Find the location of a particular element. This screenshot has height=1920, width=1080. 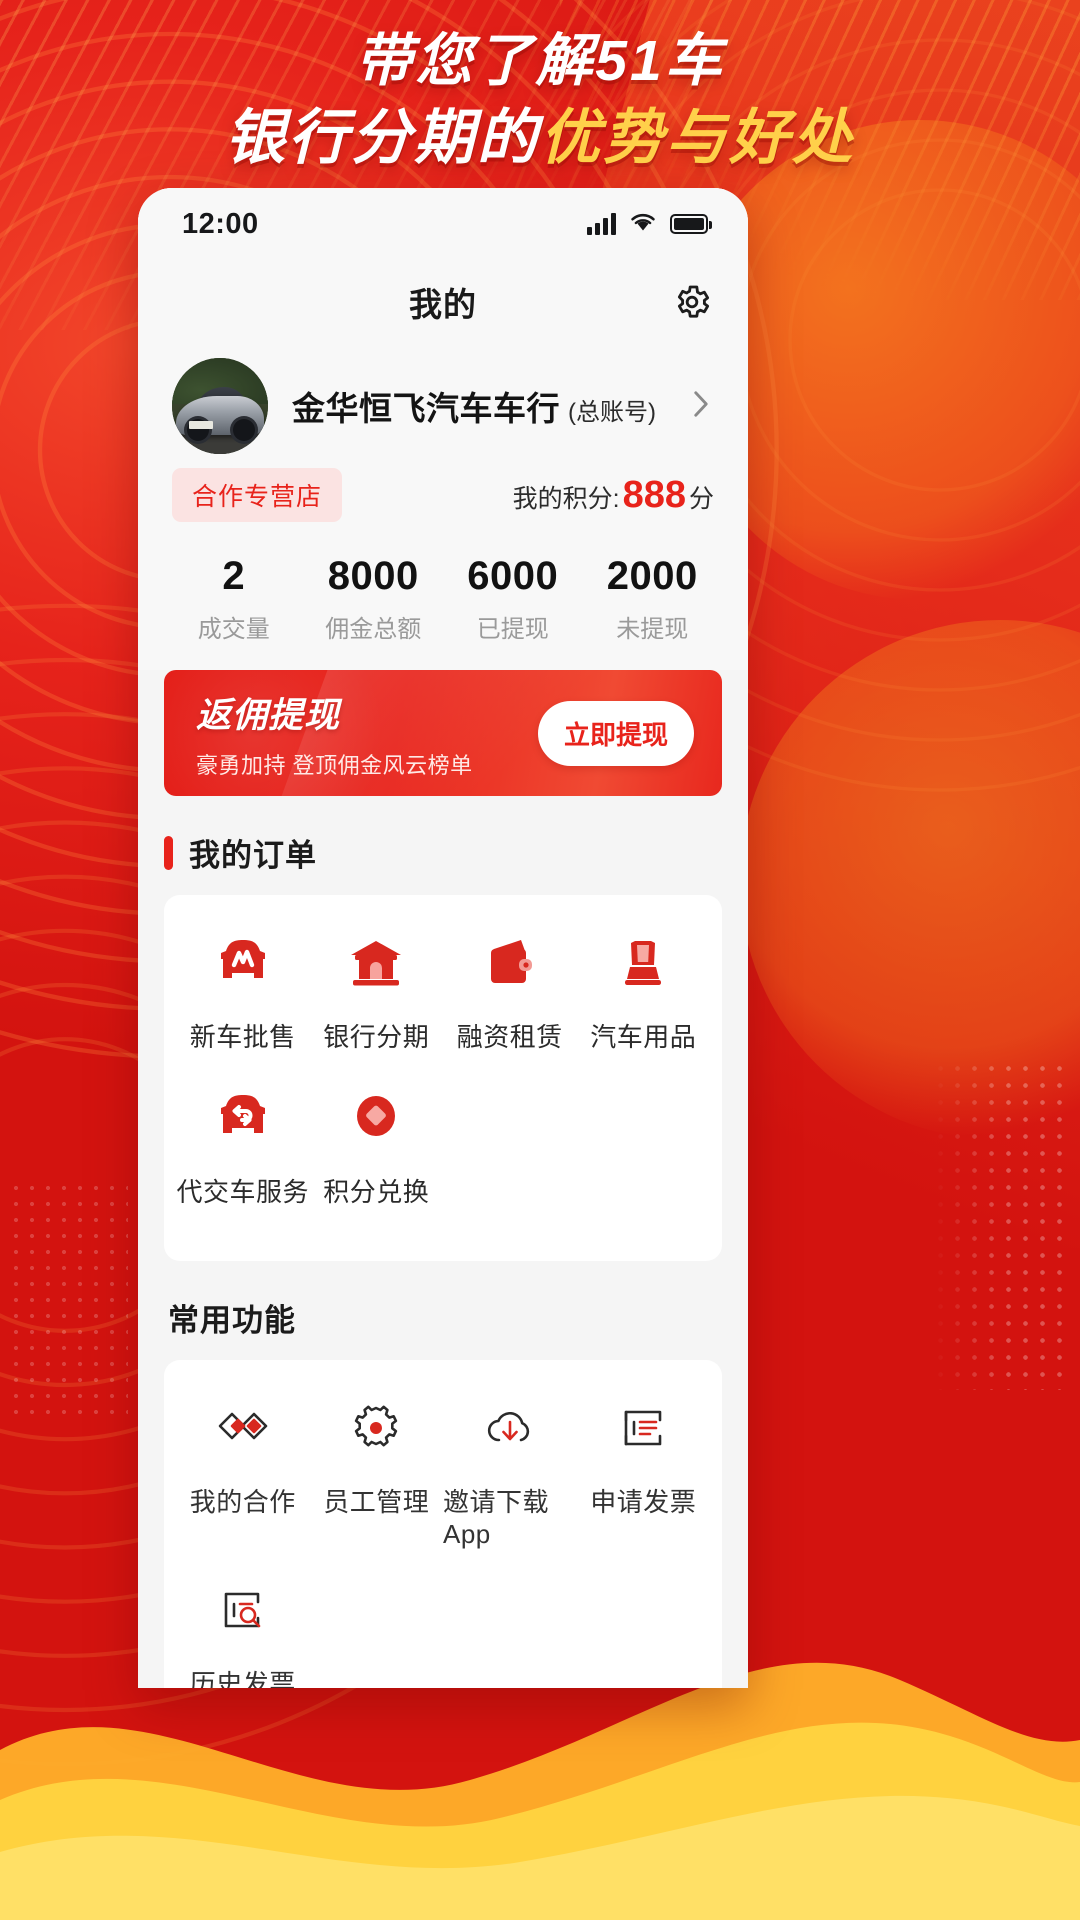

grid-item-label: 汽车用品 is located at coordinates (643, 1037).